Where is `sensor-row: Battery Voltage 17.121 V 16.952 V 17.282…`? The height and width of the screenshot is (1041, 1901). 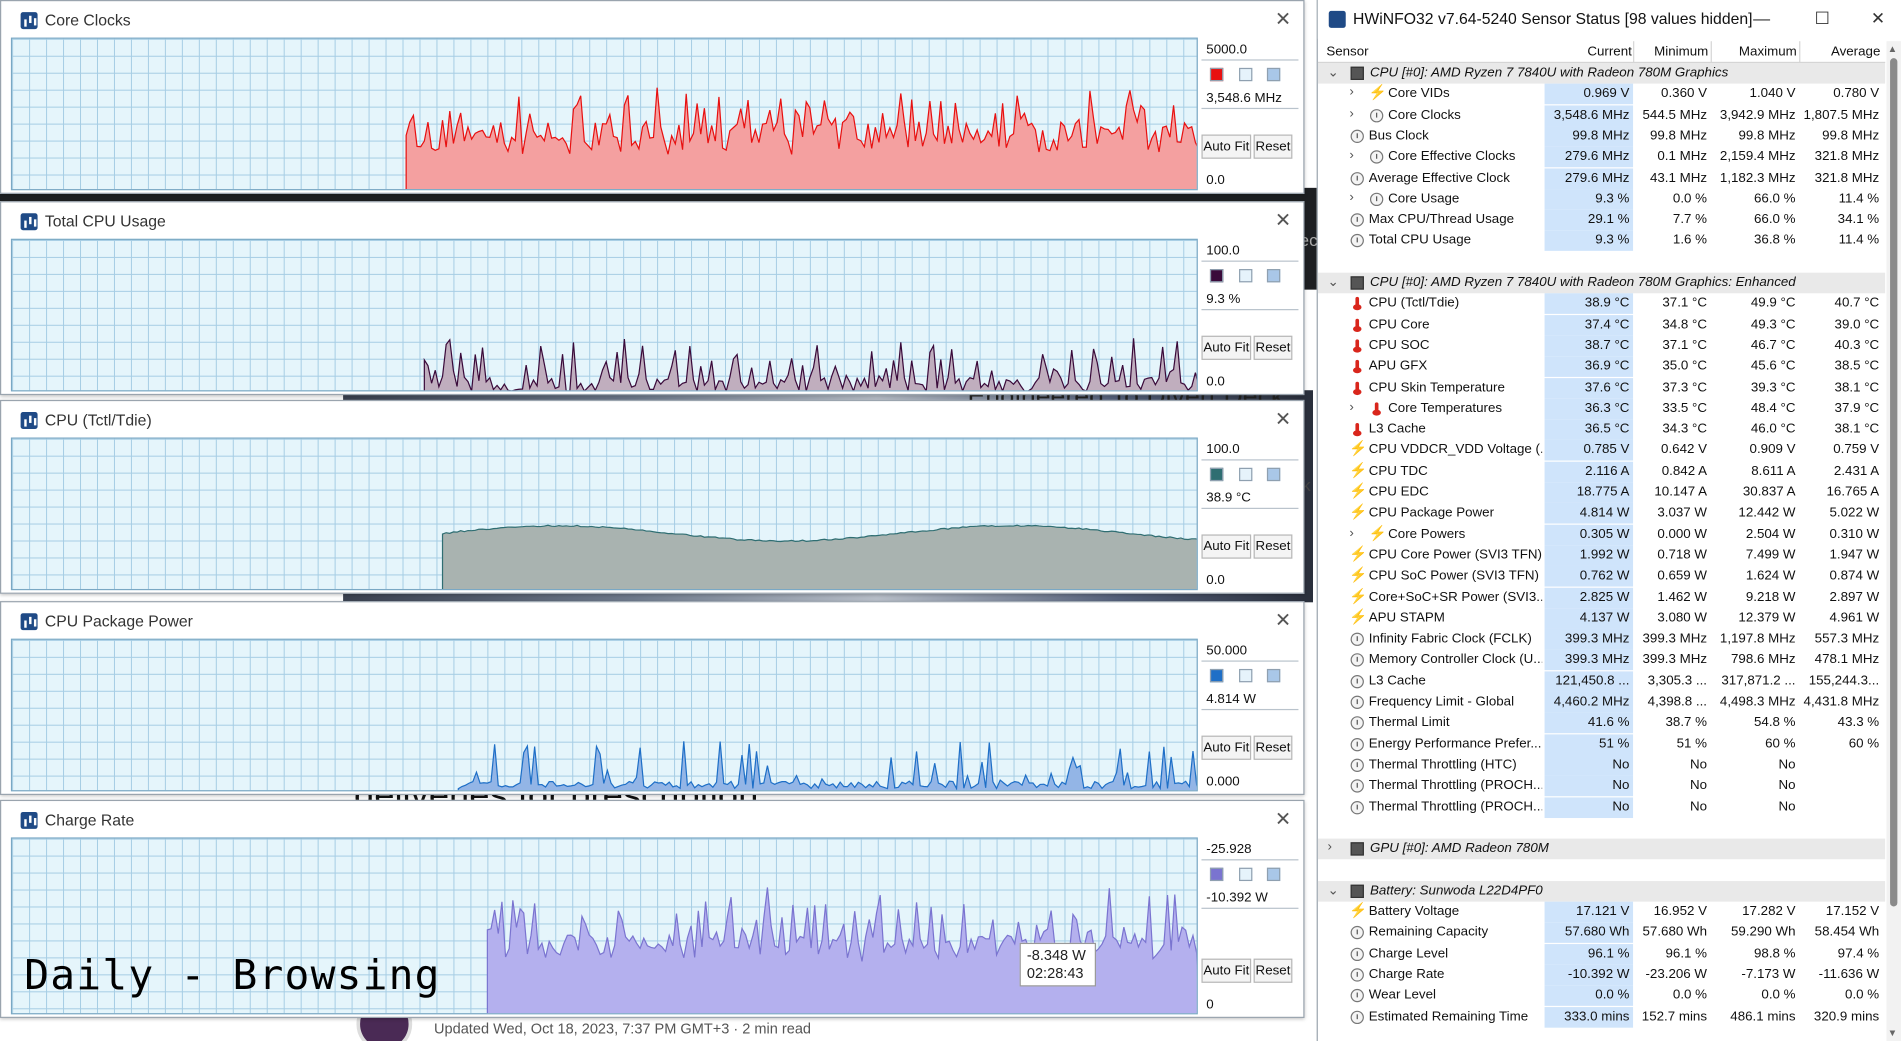
sensor-row: Battery Voltage 17.121 V 16.952 V 17.282… is located at coordinates (1601, 912).